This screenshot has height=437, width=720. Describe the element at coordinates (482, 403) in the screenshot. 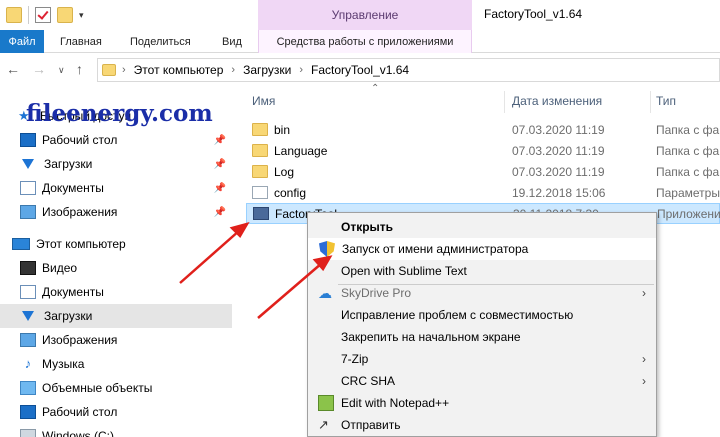

I see `menu-item-edit-with-notepadpp: Edit with Notepad++` at that location.